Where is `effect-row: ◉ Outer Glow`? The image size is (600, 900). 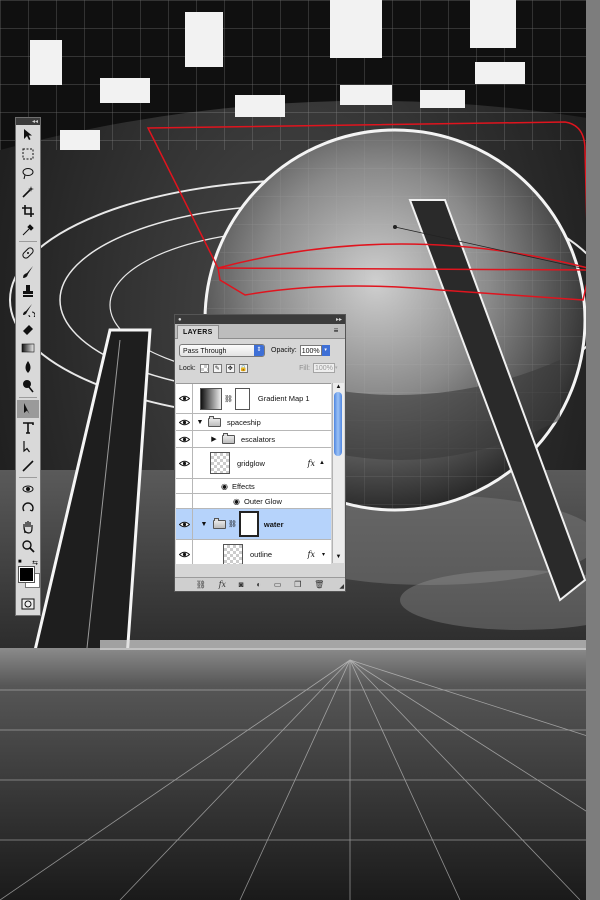
effect-row: ◉ Outer Glow is located at coordinates (253, 501).